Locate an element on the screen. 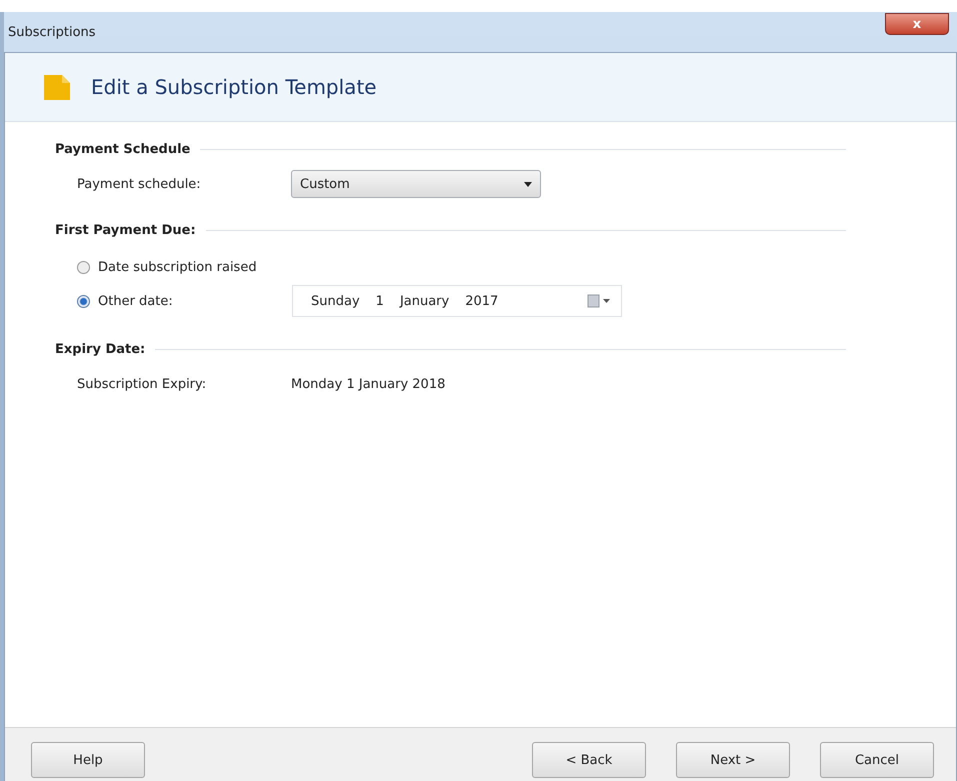 This screenshot has height=781, width=957. date-picker-field: Sunday 1 January 2017 is located at coordinates (457, 301).